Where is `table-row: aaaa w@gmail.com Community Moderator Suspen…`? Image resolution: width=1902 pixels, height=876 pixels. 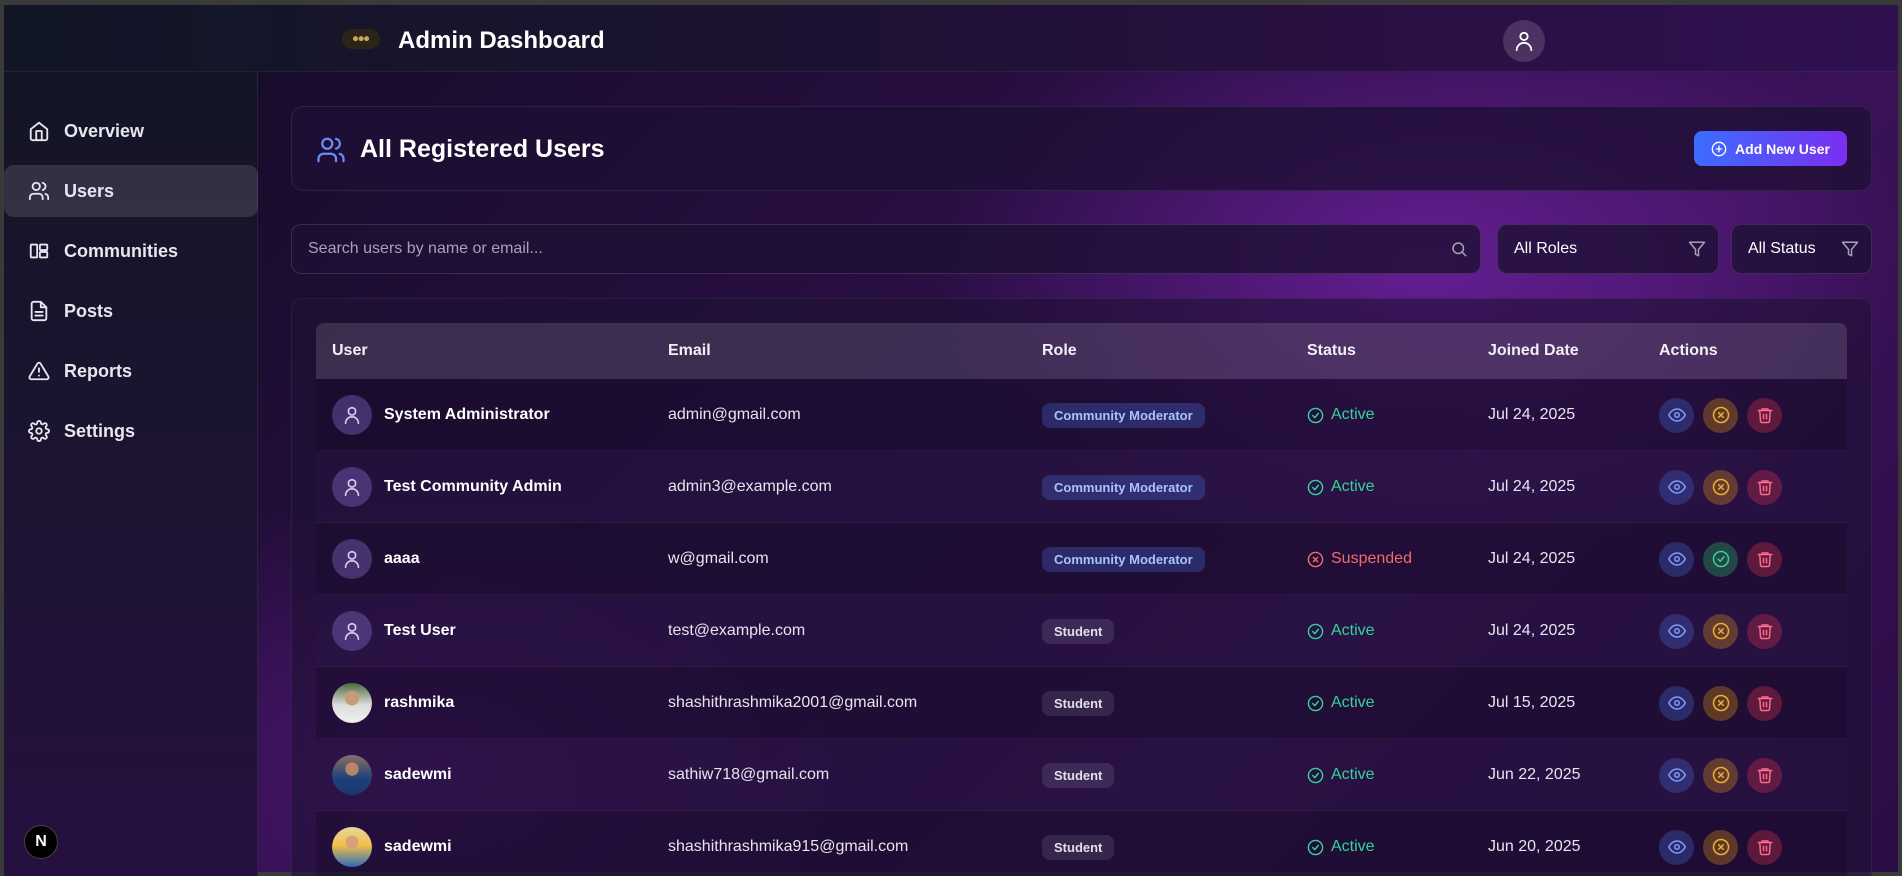 table-row: aaaa w@gmail.com Community Moderator Suspen… is located at coordinates (1081, 559).